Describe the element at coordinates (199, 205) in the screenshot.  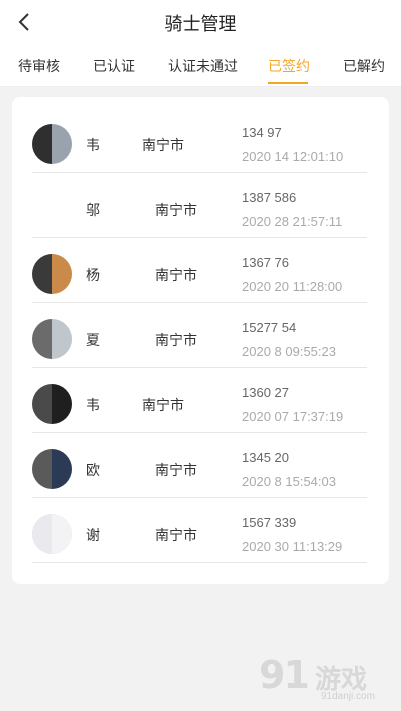
I see `list-item: 邬 南宁市 1387 586 2020 28 21:57:11` at that location.